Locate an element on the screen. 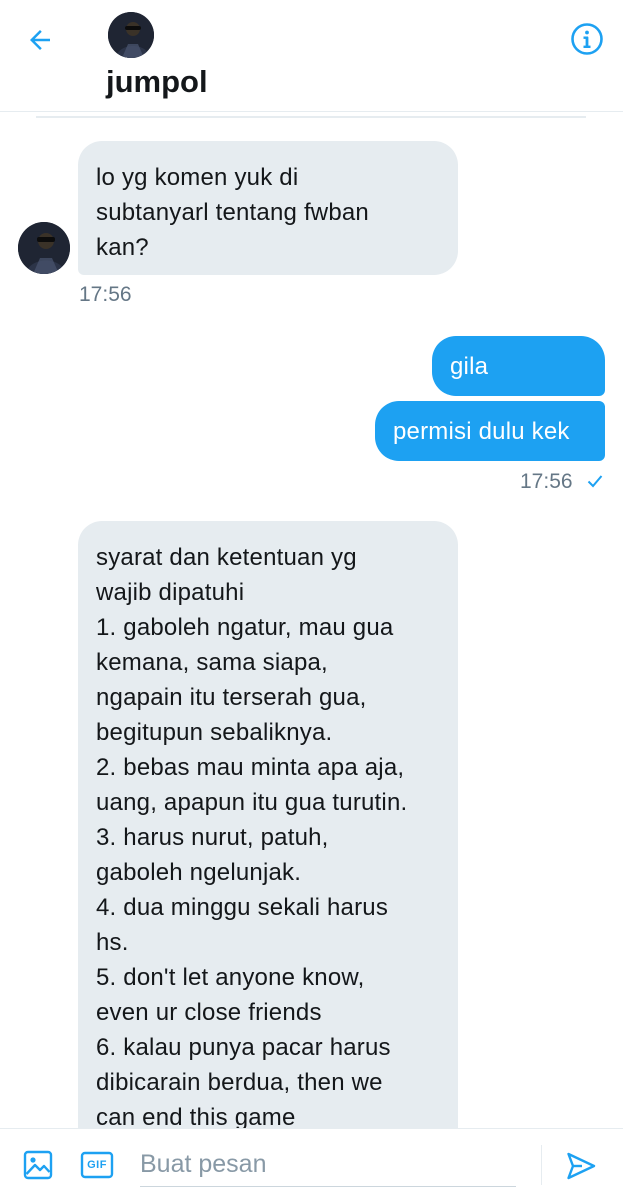 The width and height of the screenshot is (623, 1200). message-bubble-outgoing: gila is located at coordinates (518, 366).